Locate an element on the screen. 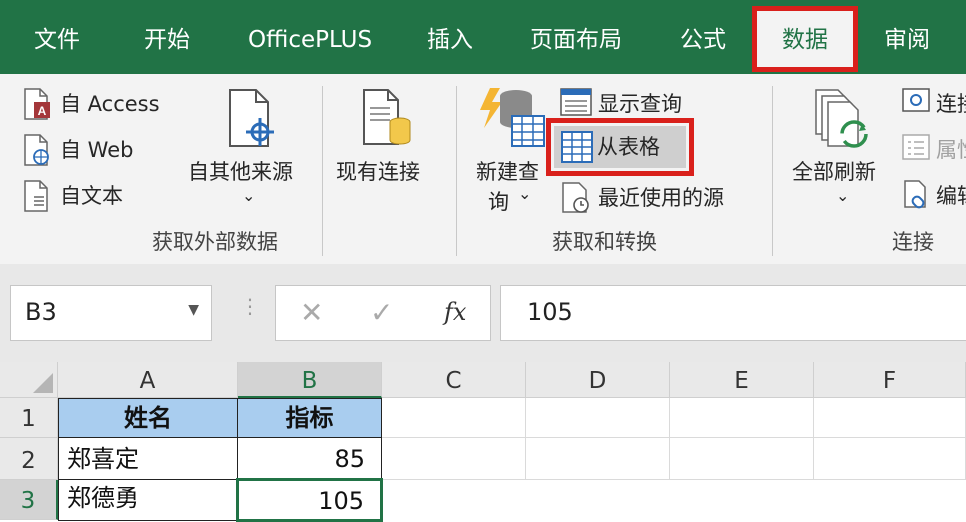  cell-d1 is located at coordinates (598, 418).